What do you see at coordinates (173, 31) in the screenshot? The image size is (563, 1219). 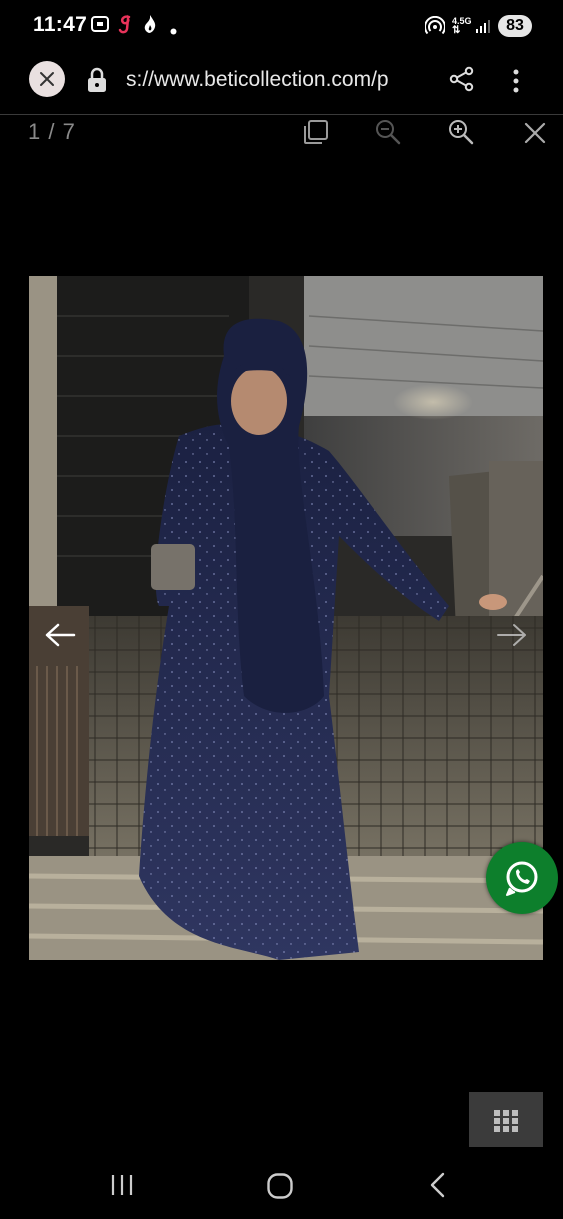 I see `dot-icon` at bounding box center [173, 31].